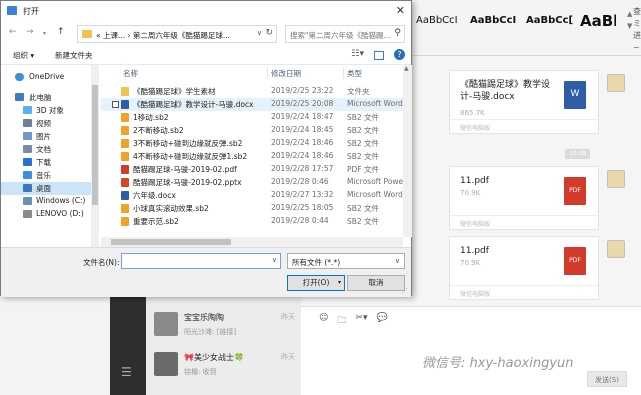 The image size is (641, 395). Describe the element at coordinates (439, 24) in the screenshot. I see `word-style-normal: AaBbCcI` at that location.